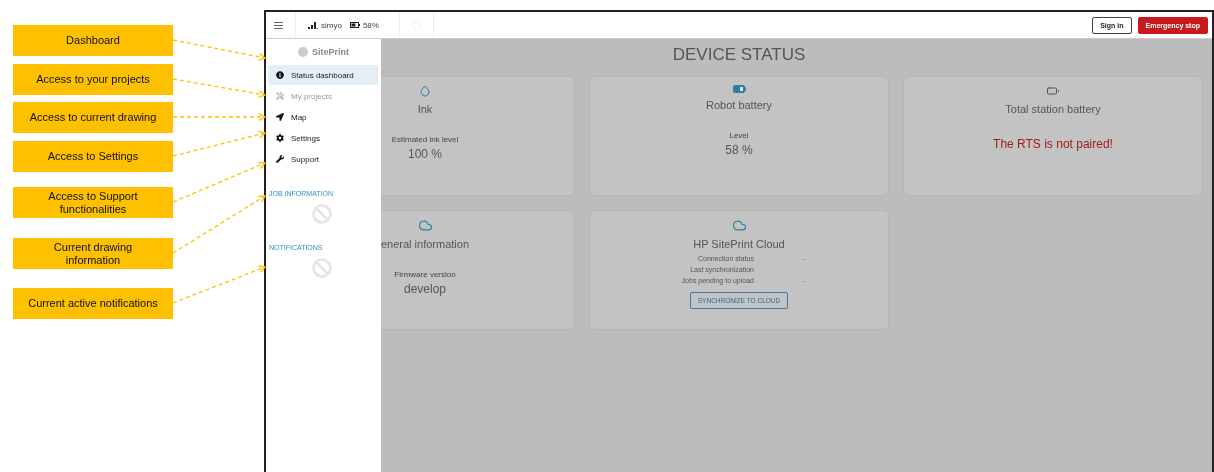 Image resolution: width=1214 pixels, height=472 pixels. I want to click on card-title: Total station battery, so click(1053, 109).